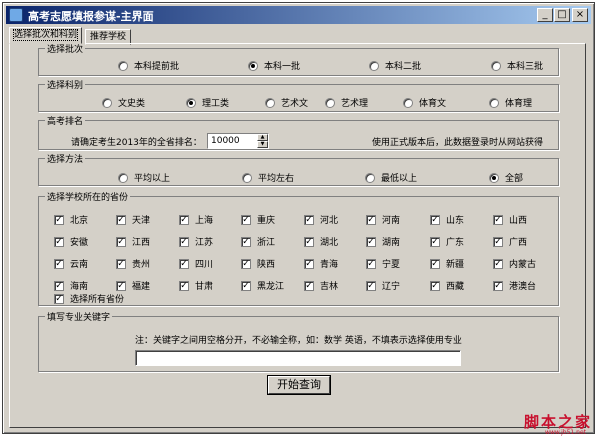  What do you see at coordinates (258, 219) in the screenshot?
I see `checkbox-province: ✓ 重庆` at bounding box center [258, 219].